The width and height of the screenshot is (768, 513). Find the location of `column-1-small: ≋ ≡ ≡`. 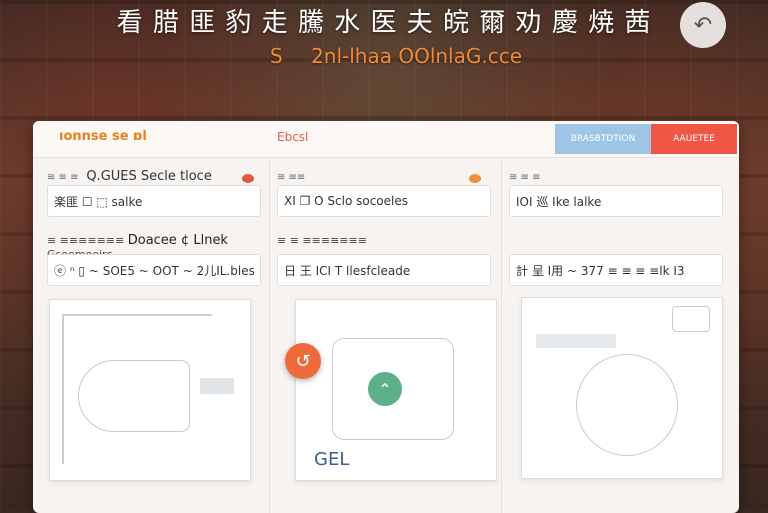

column-1-small: ≋ ≡ ≡ is located at coordinates (63, 177).